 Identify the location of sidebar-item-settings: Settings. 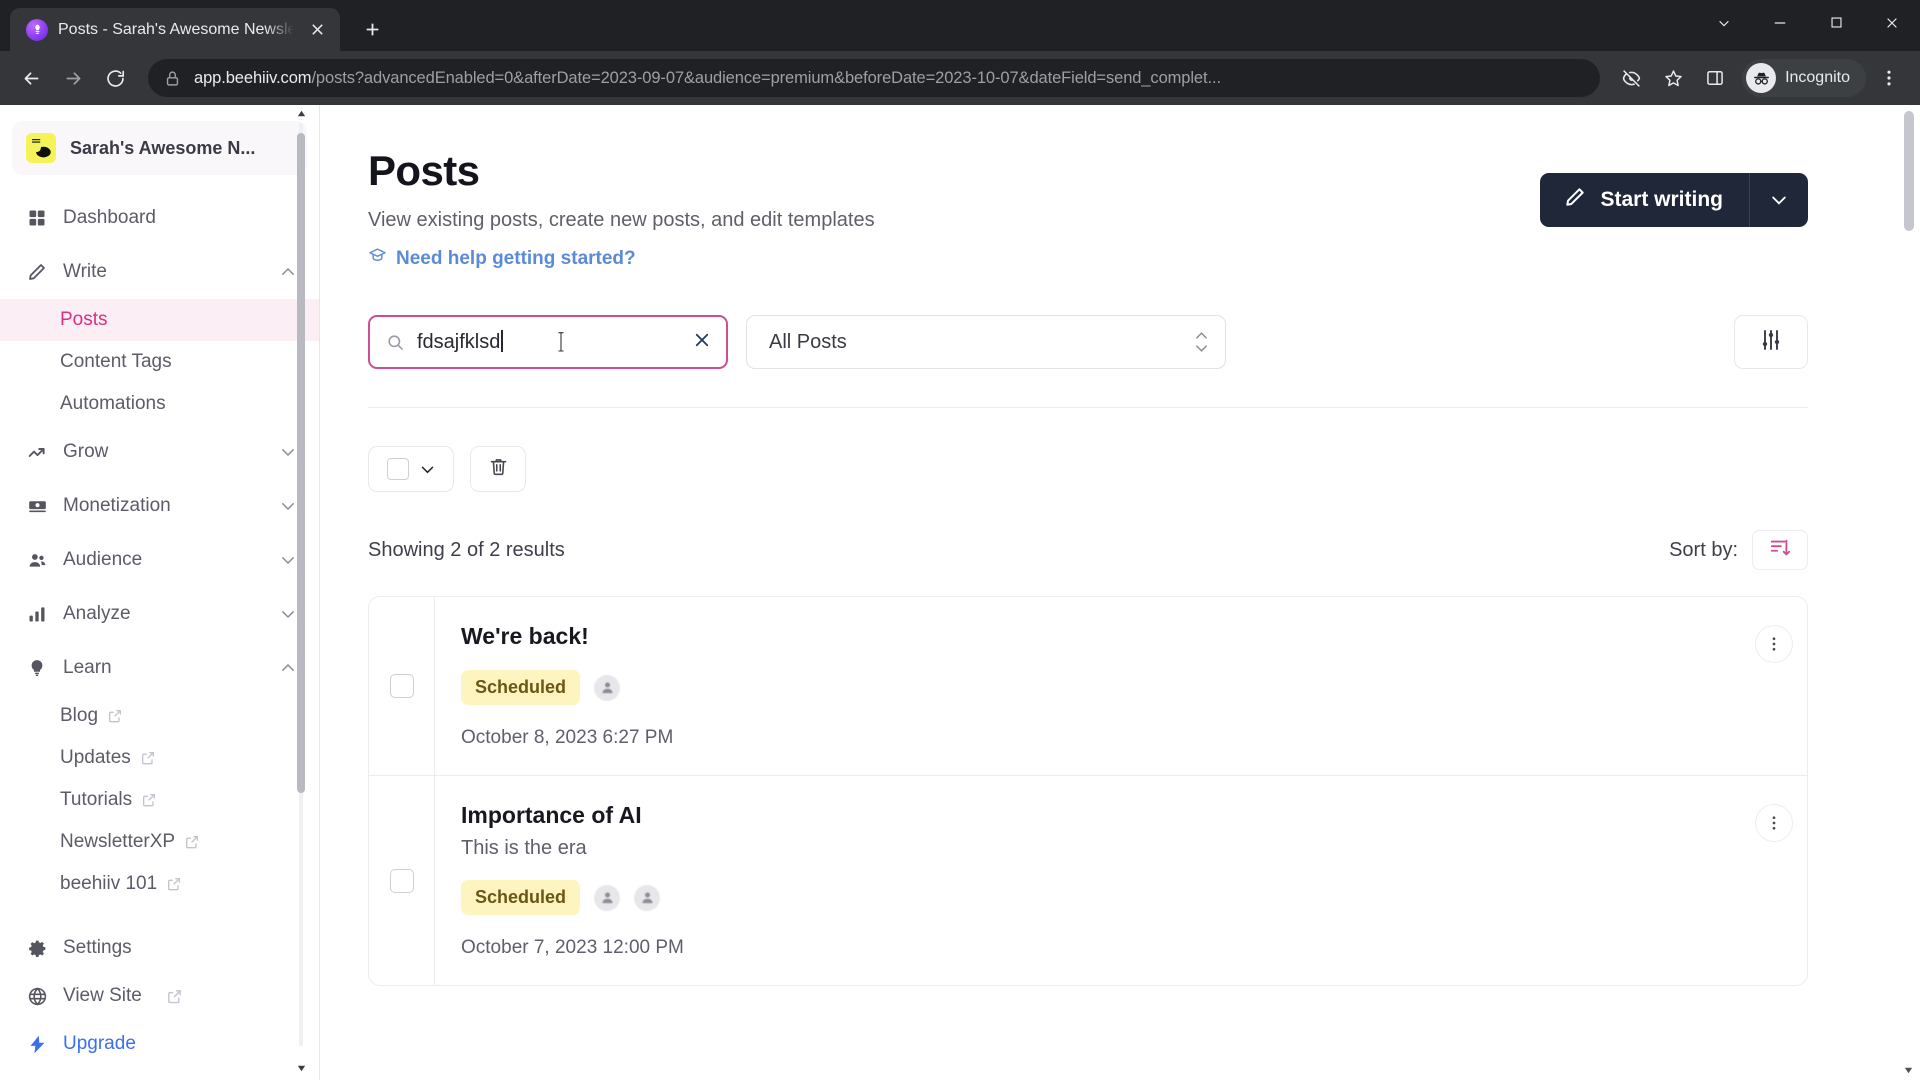
(159, 948).